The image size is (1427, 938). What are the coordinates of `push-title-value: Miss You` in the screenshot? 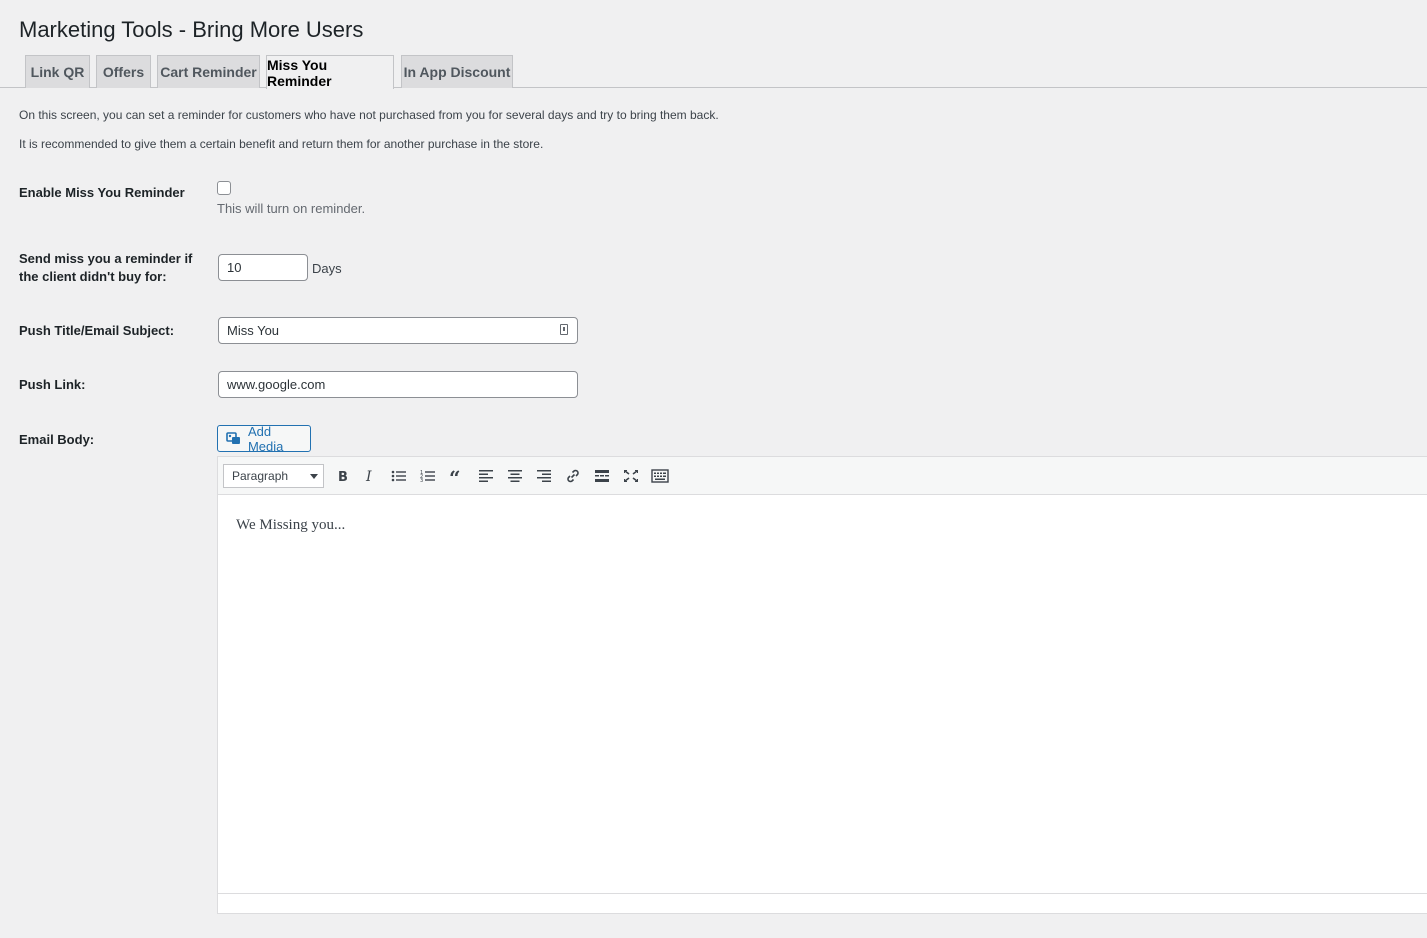 It's located at (253, 330).